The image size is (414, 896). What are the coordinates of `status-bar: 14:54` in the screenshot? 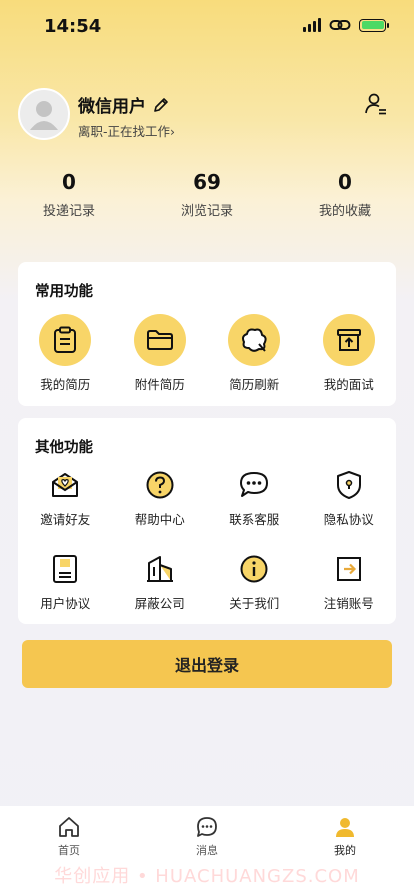 It's located at (207, 25).